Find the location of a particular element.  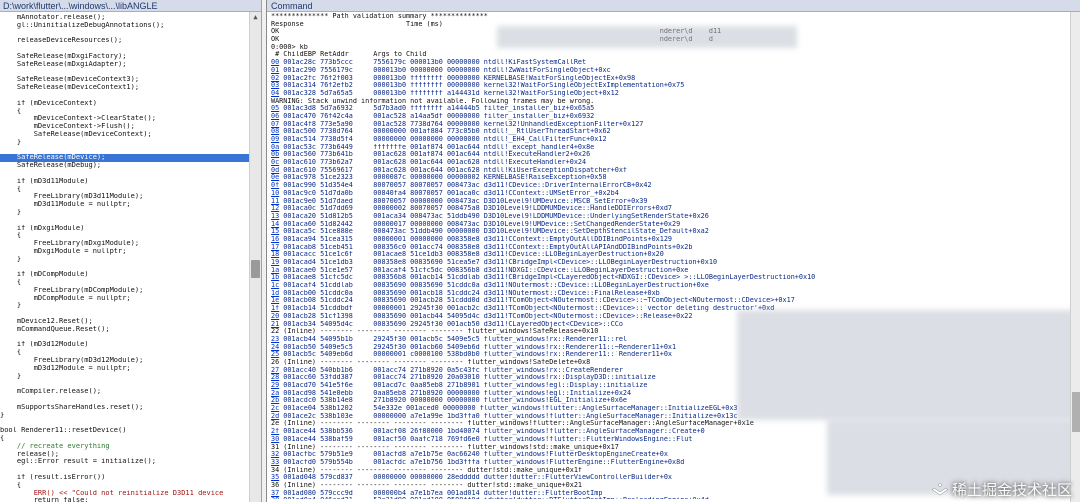

editor-scroll-thumb is located at coordinates (255, 269).